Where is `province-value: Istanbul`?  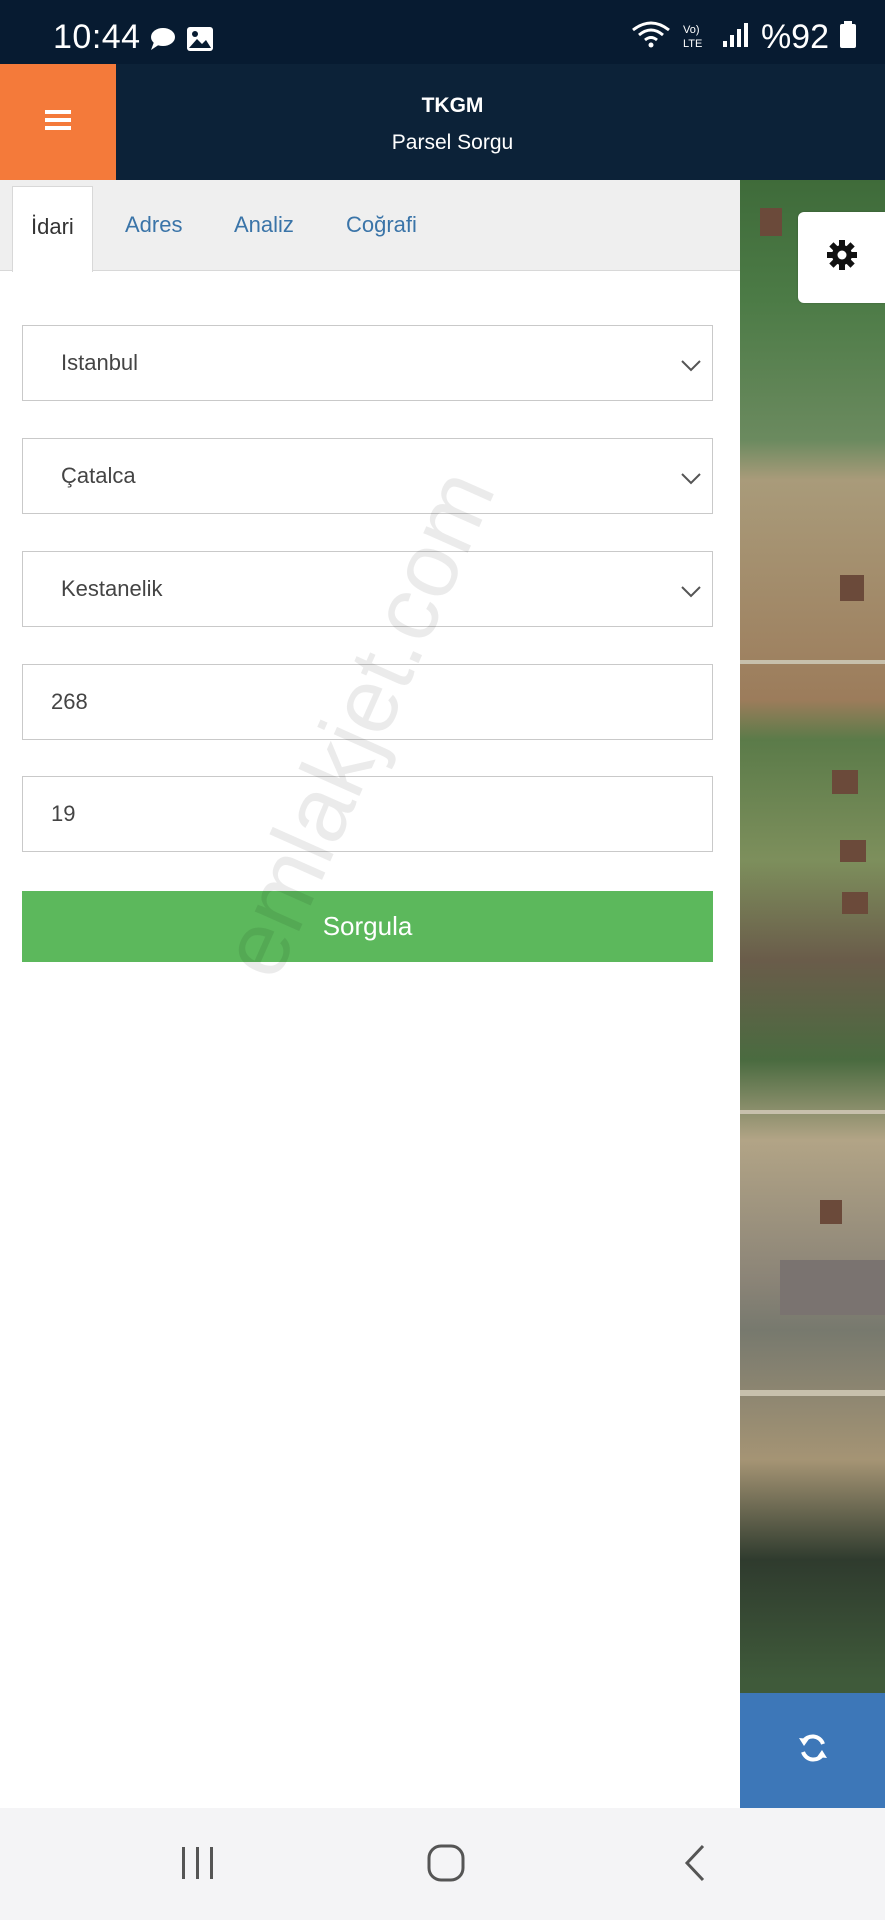
province-value: Istanbul is located at coordinates (100, 362).